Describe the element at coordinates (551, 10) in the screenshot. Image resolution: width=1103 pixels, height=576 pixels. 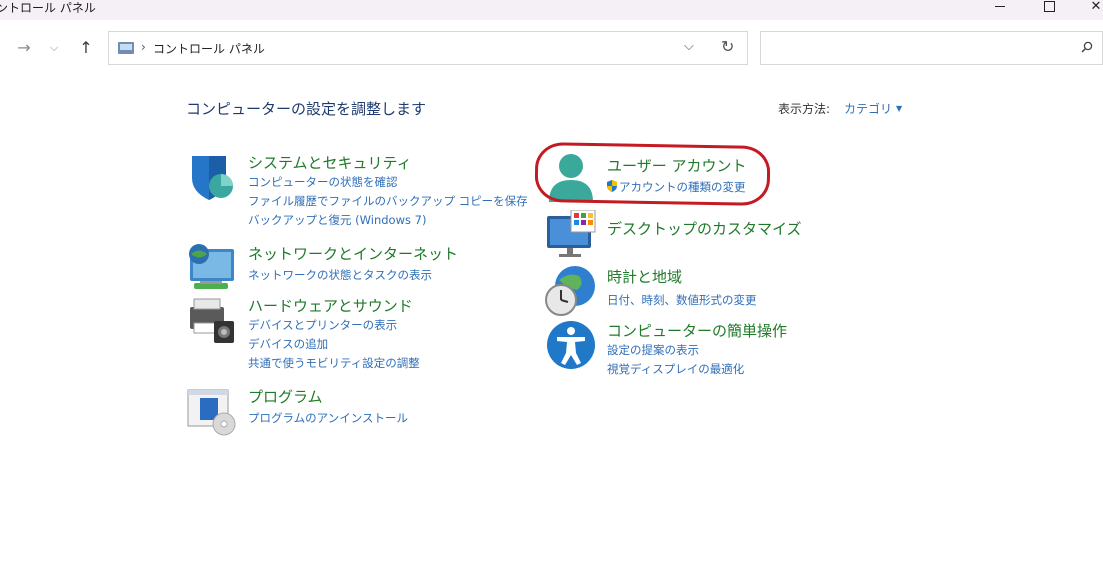
I see `title-bar: ントロール パネル ✕` at that location.